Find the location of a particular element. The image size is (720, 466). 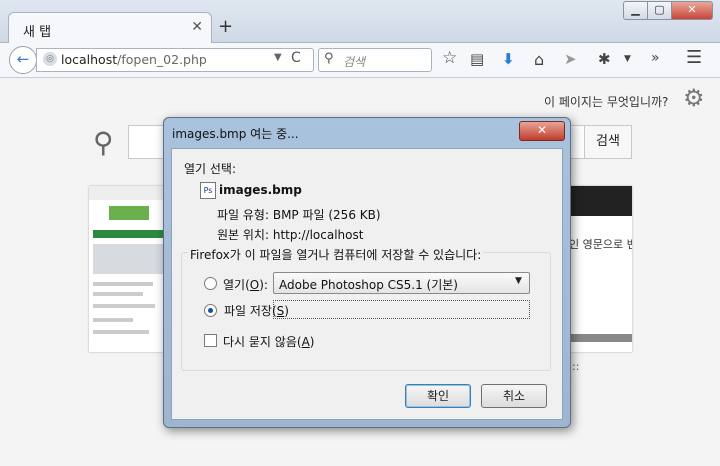

thumb-dots: :: is located at coordinates (576, 366).